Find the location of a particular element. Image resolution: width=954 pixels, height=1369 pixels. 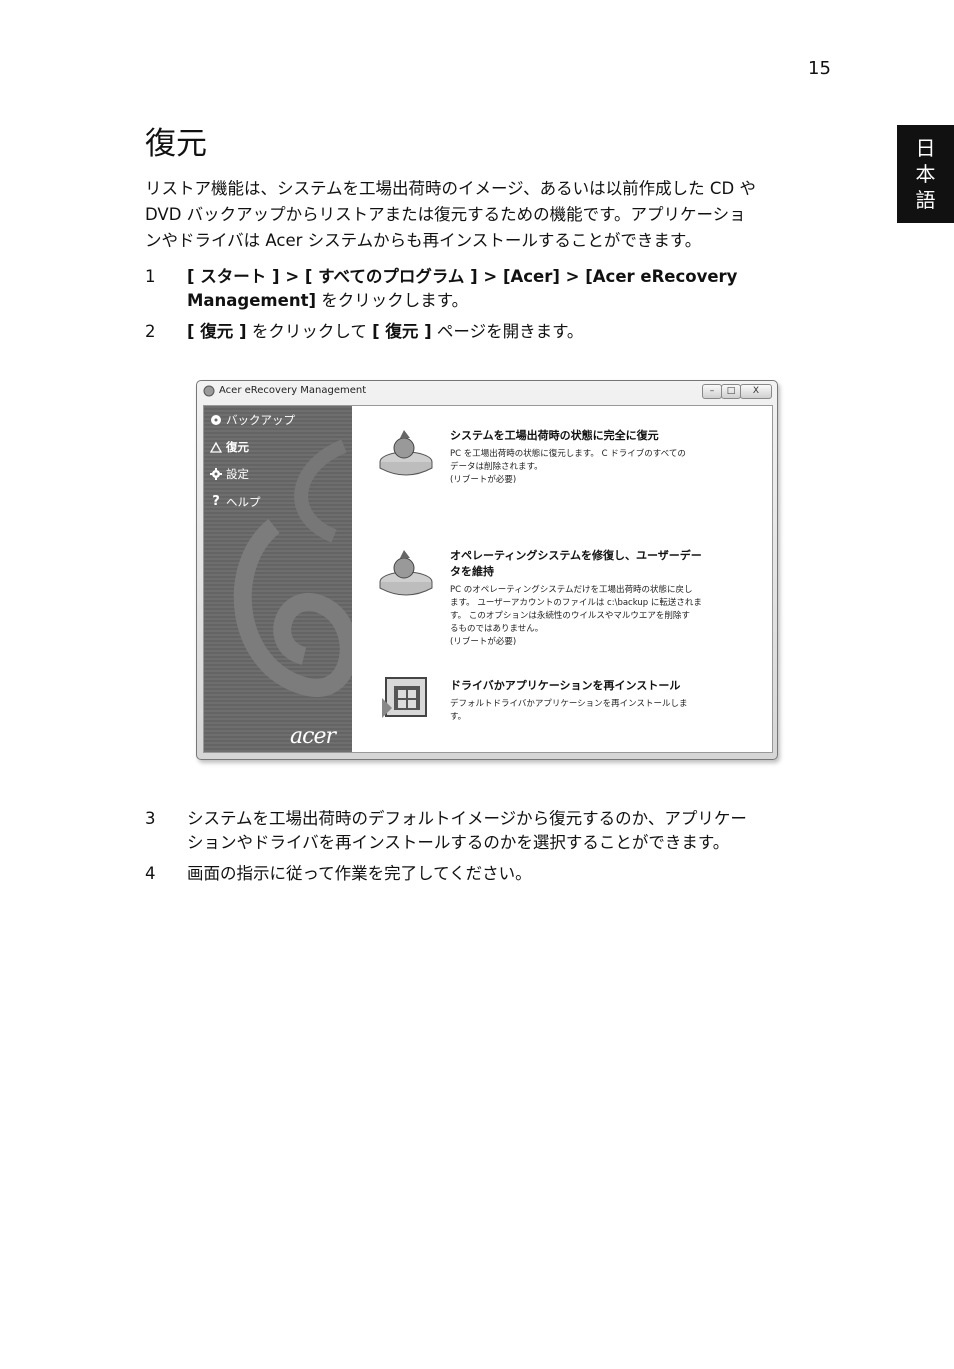

page-title: 復元 is located at coordinates (176, 144).